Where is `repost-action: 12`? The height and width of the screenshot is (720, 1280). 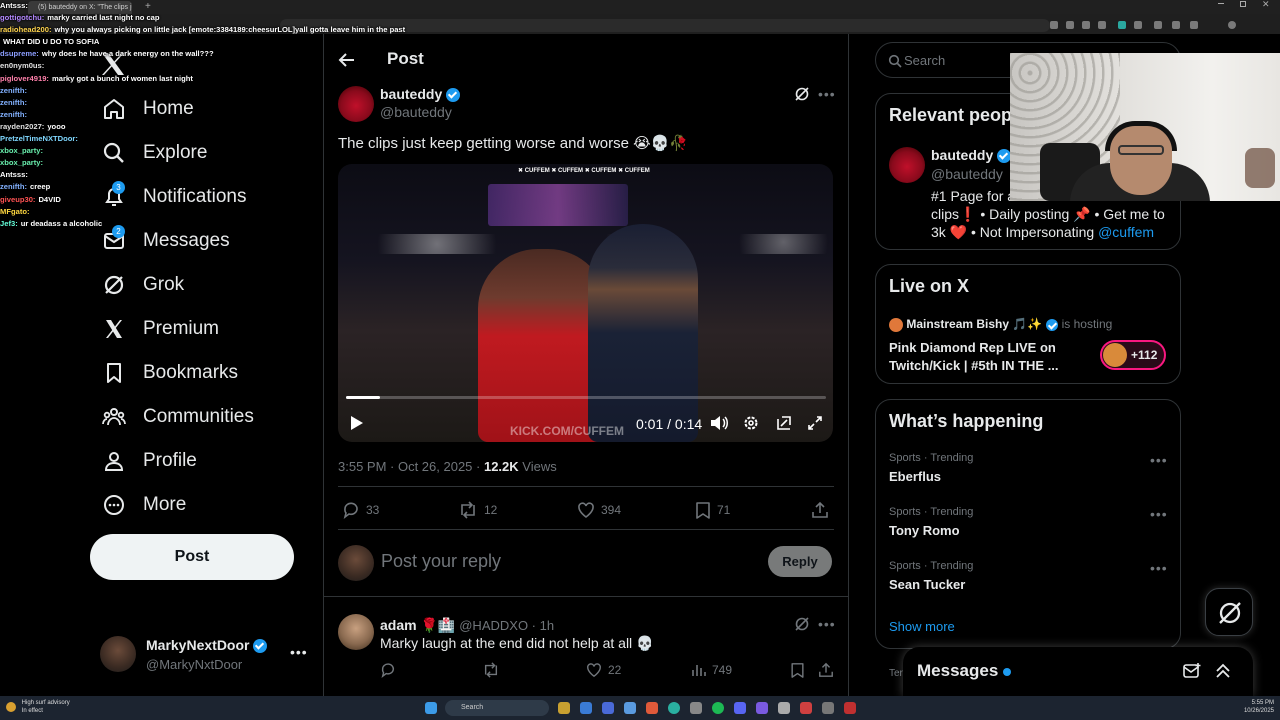
repost-action: 12 is located at coordinates (477, 510).